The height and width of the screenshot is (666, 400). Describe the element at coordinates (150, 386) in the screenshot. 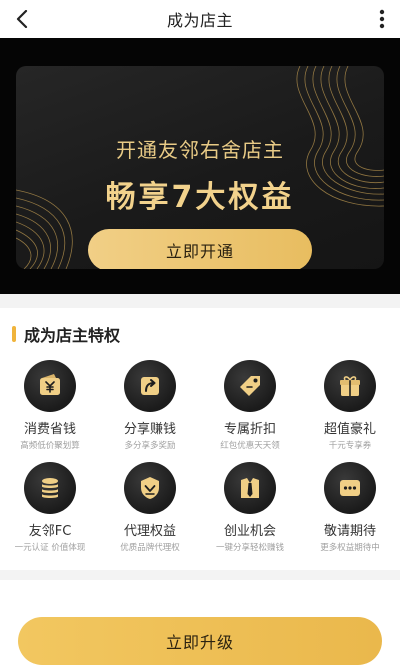

I see `share-icon` at that location.